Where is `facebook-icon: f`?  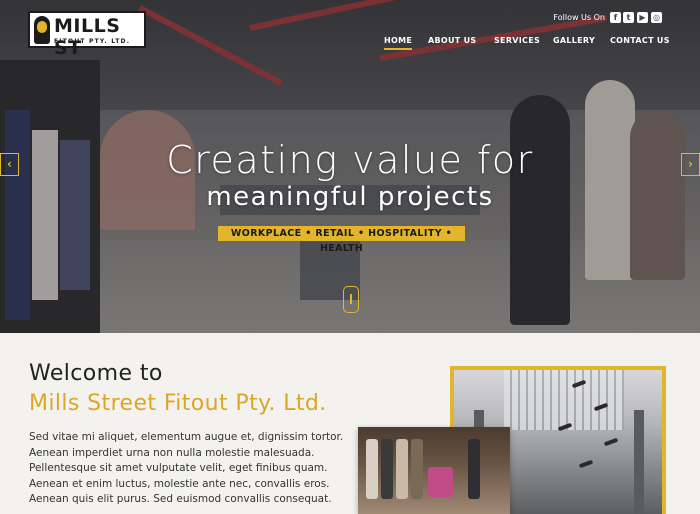 facebook-icon: f is located at coordinates (615, 17).